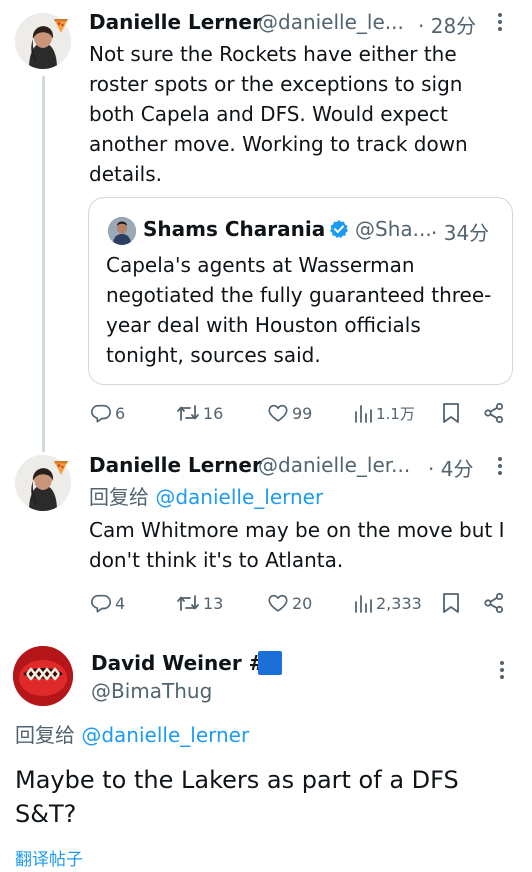 The image size is (532, 872). I want to click on repost-count: 16, so click(213, 413).